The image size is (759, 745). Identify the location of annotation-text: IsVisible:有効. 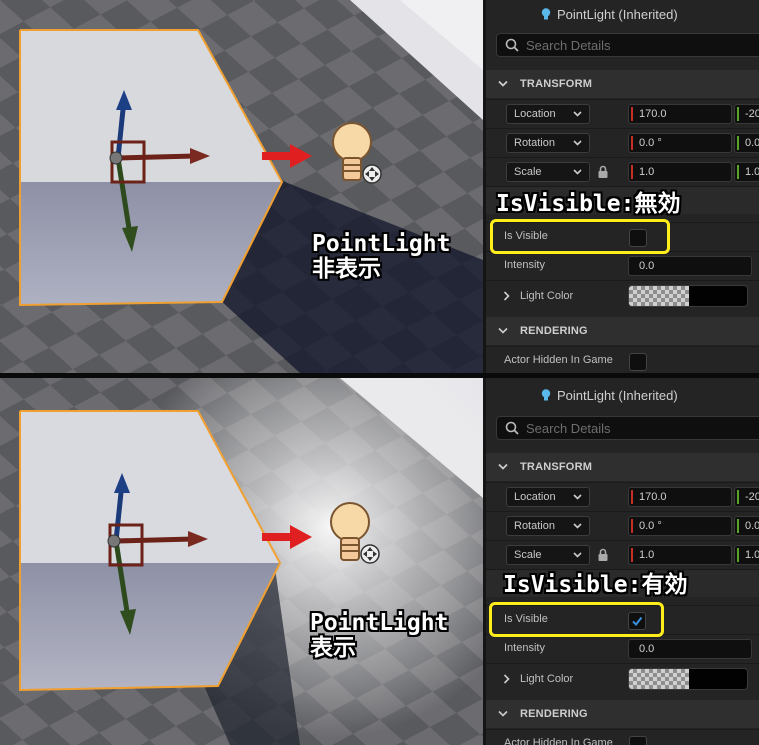
(595, 585).